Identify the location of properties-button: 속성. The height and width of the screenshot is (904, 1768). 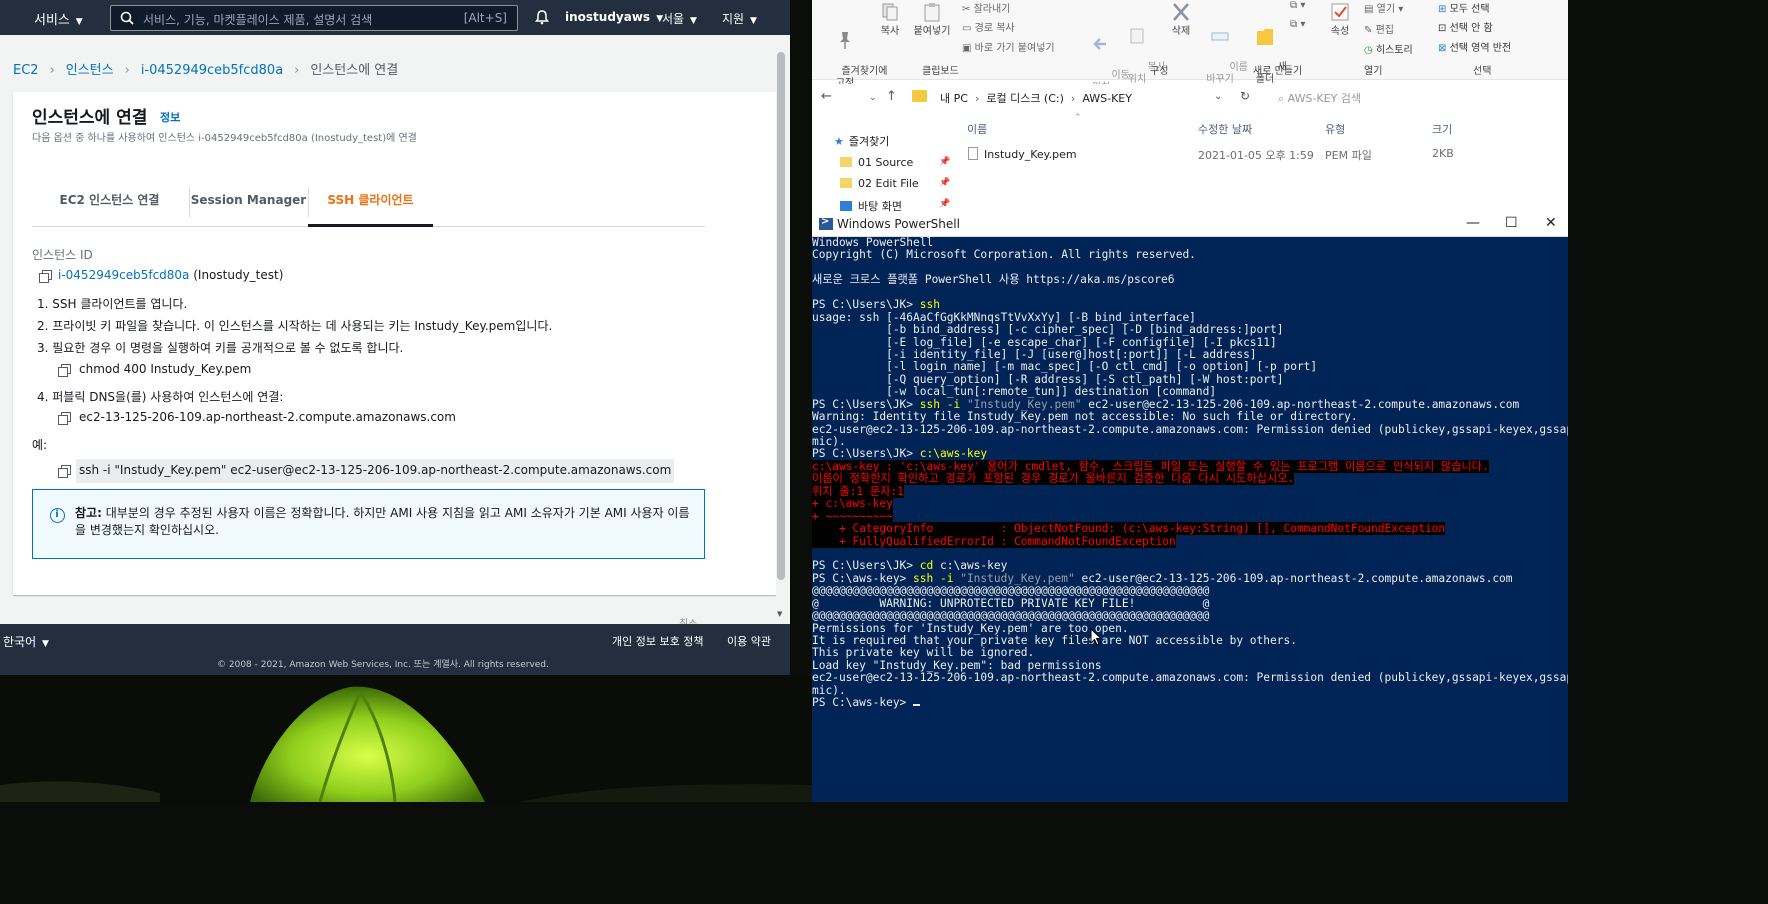
(1340, 20).